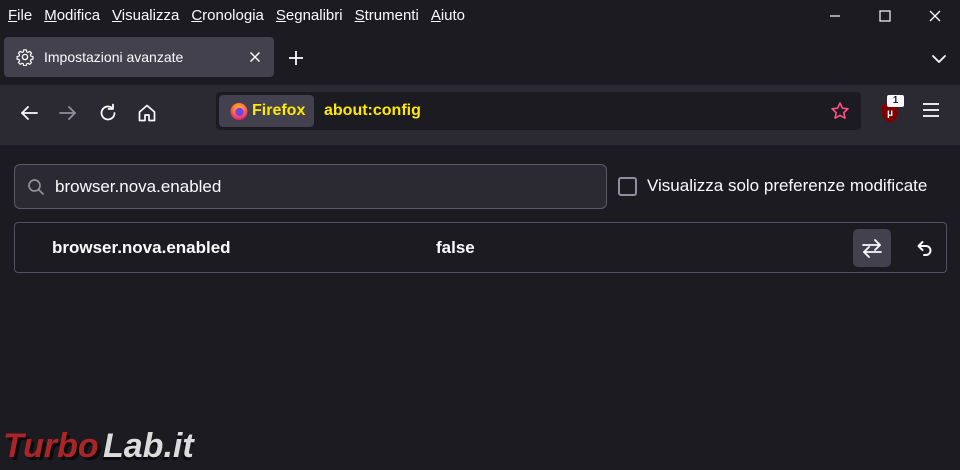  What do you see at coordinates (314, 15) in the screenshot?
I see `menu-segnalibri-label: egnalibri` at bounding box center [314, 15].